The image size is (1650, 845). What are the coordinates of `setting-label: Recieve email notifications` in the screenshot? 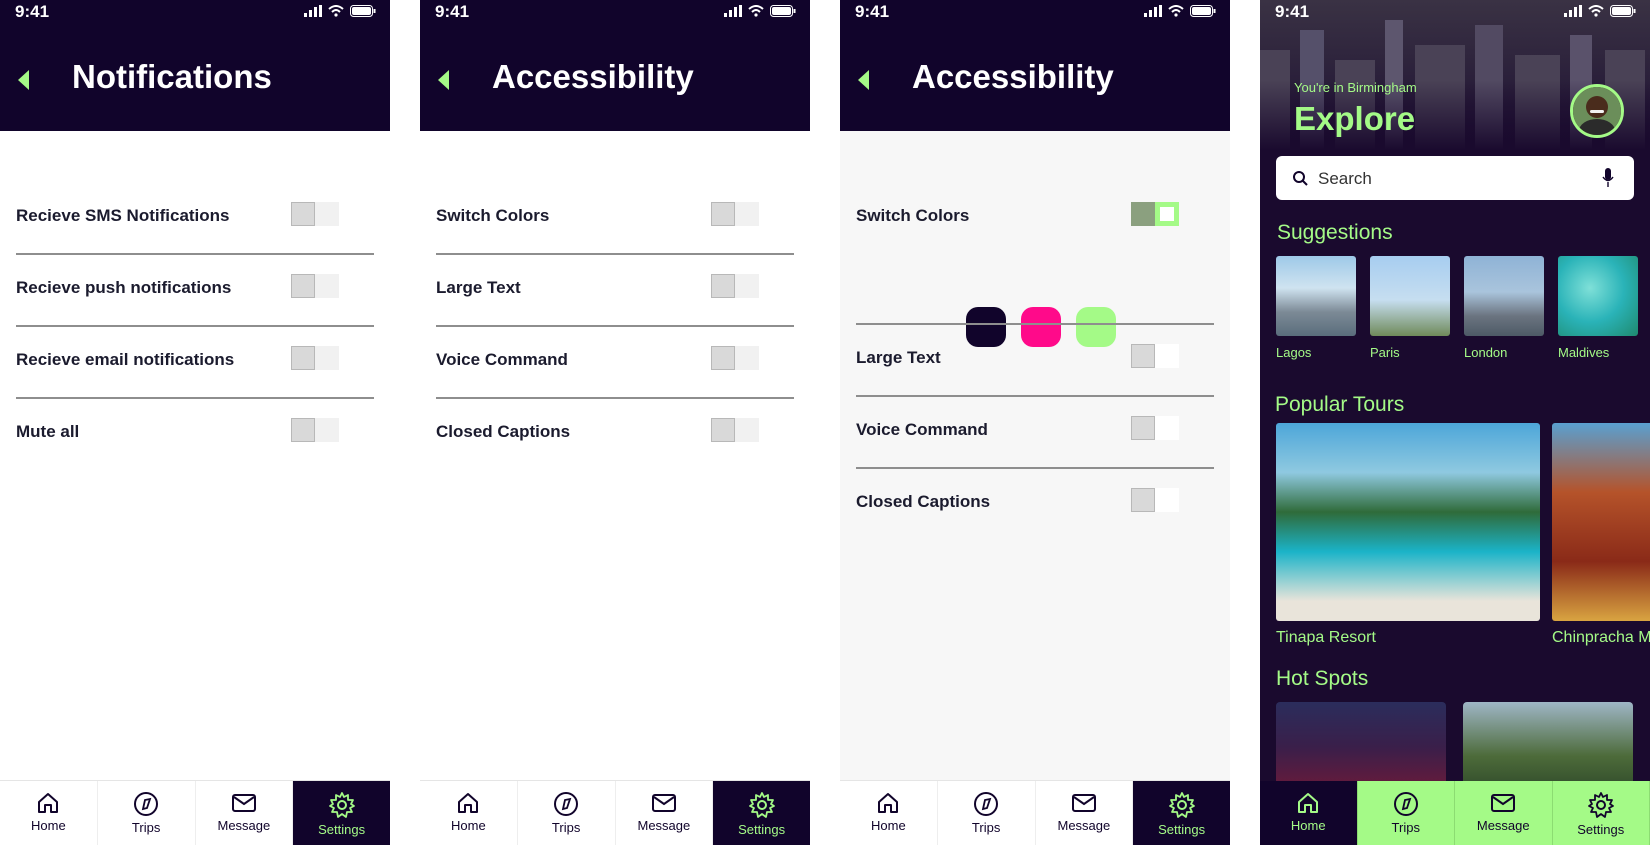 It's located at (125, 359).